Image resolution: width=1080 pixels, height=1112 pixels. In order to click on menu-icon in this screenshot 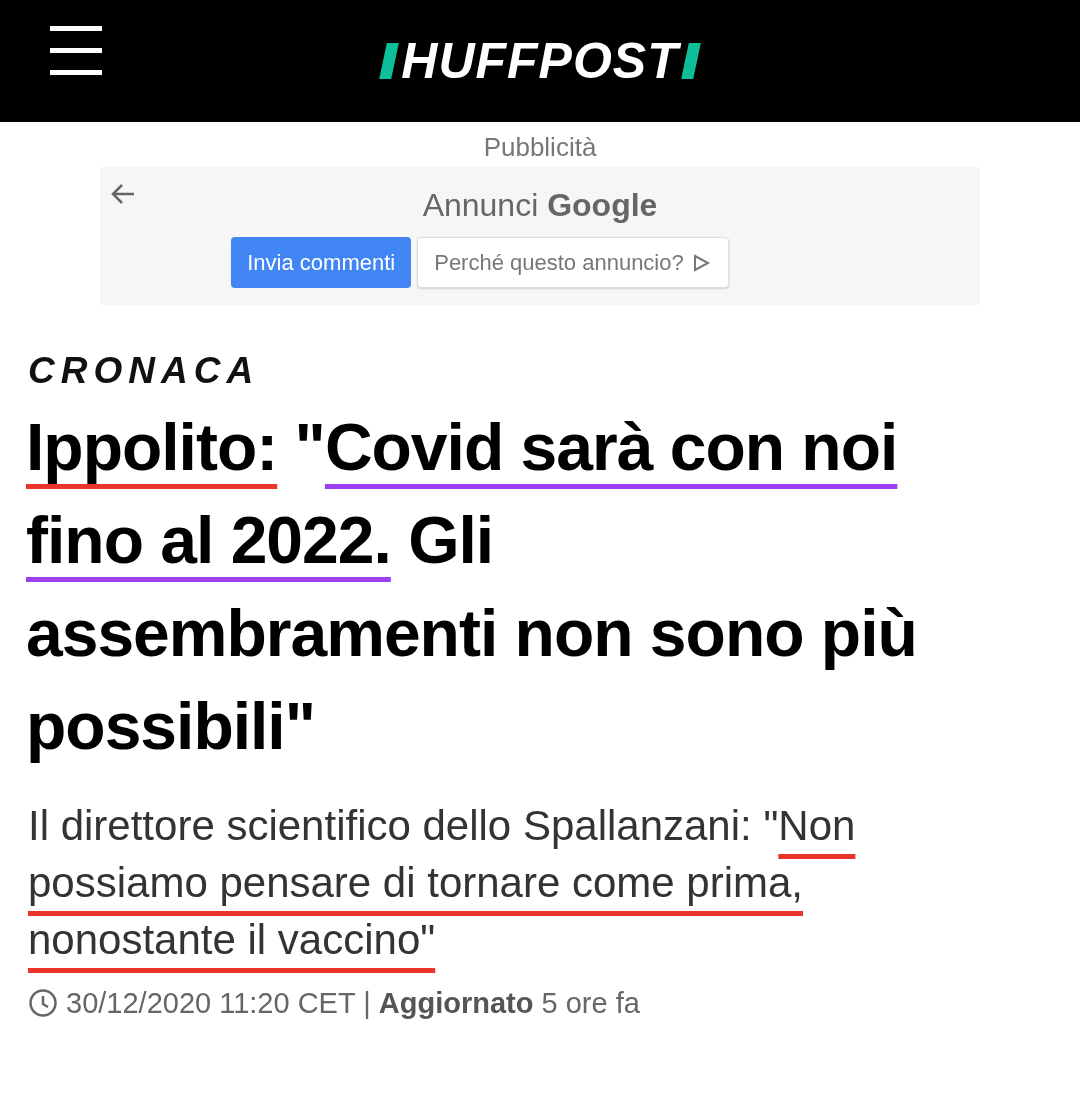, I will do `click(76, 51)`.